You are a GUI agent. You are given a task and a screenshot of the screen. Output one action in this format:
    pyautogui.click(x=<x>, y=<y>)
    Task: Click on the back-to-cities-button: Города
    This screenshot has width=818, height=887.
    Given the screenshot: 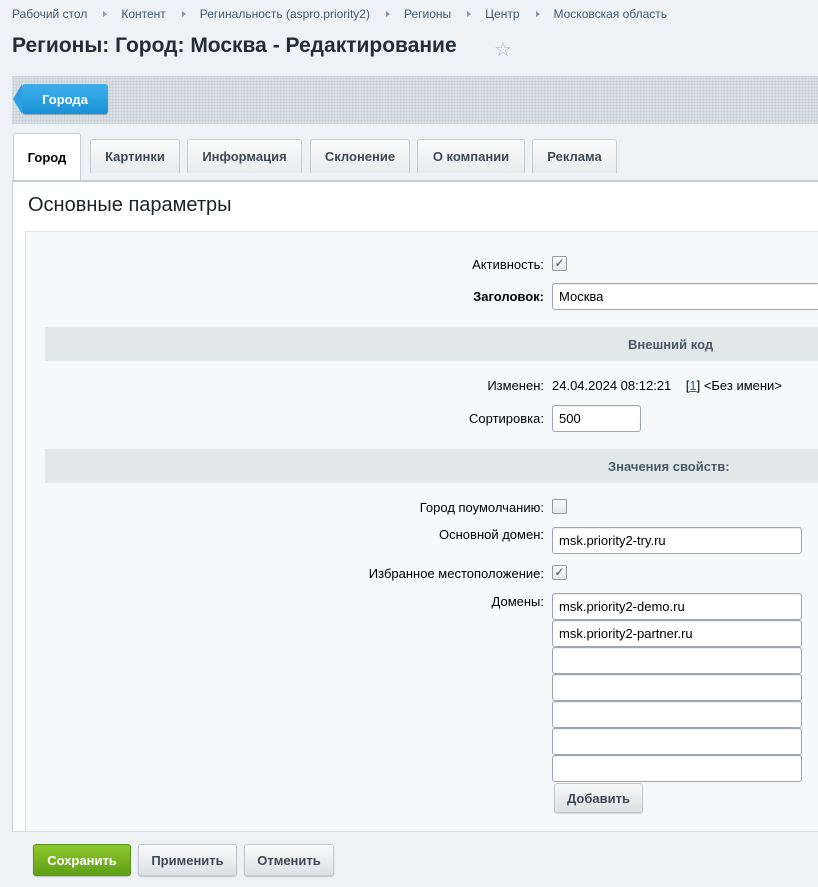 What is the action you would take?
    pyautogui.click(x=60, y=99)
    